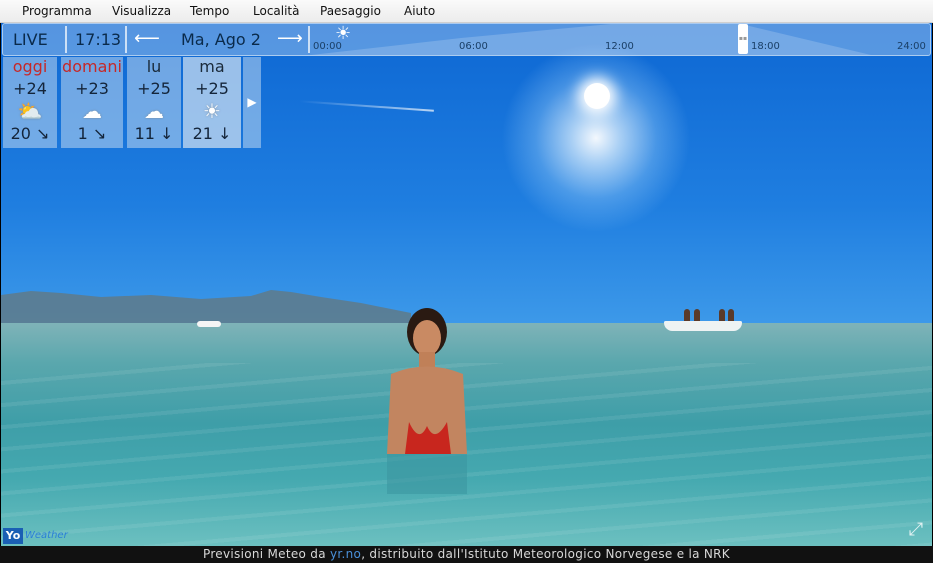  What do you see at coordinates (209, 11) in the screenshot?
I see `menu-tempo: Tempo` at bounding box center [209, 11].